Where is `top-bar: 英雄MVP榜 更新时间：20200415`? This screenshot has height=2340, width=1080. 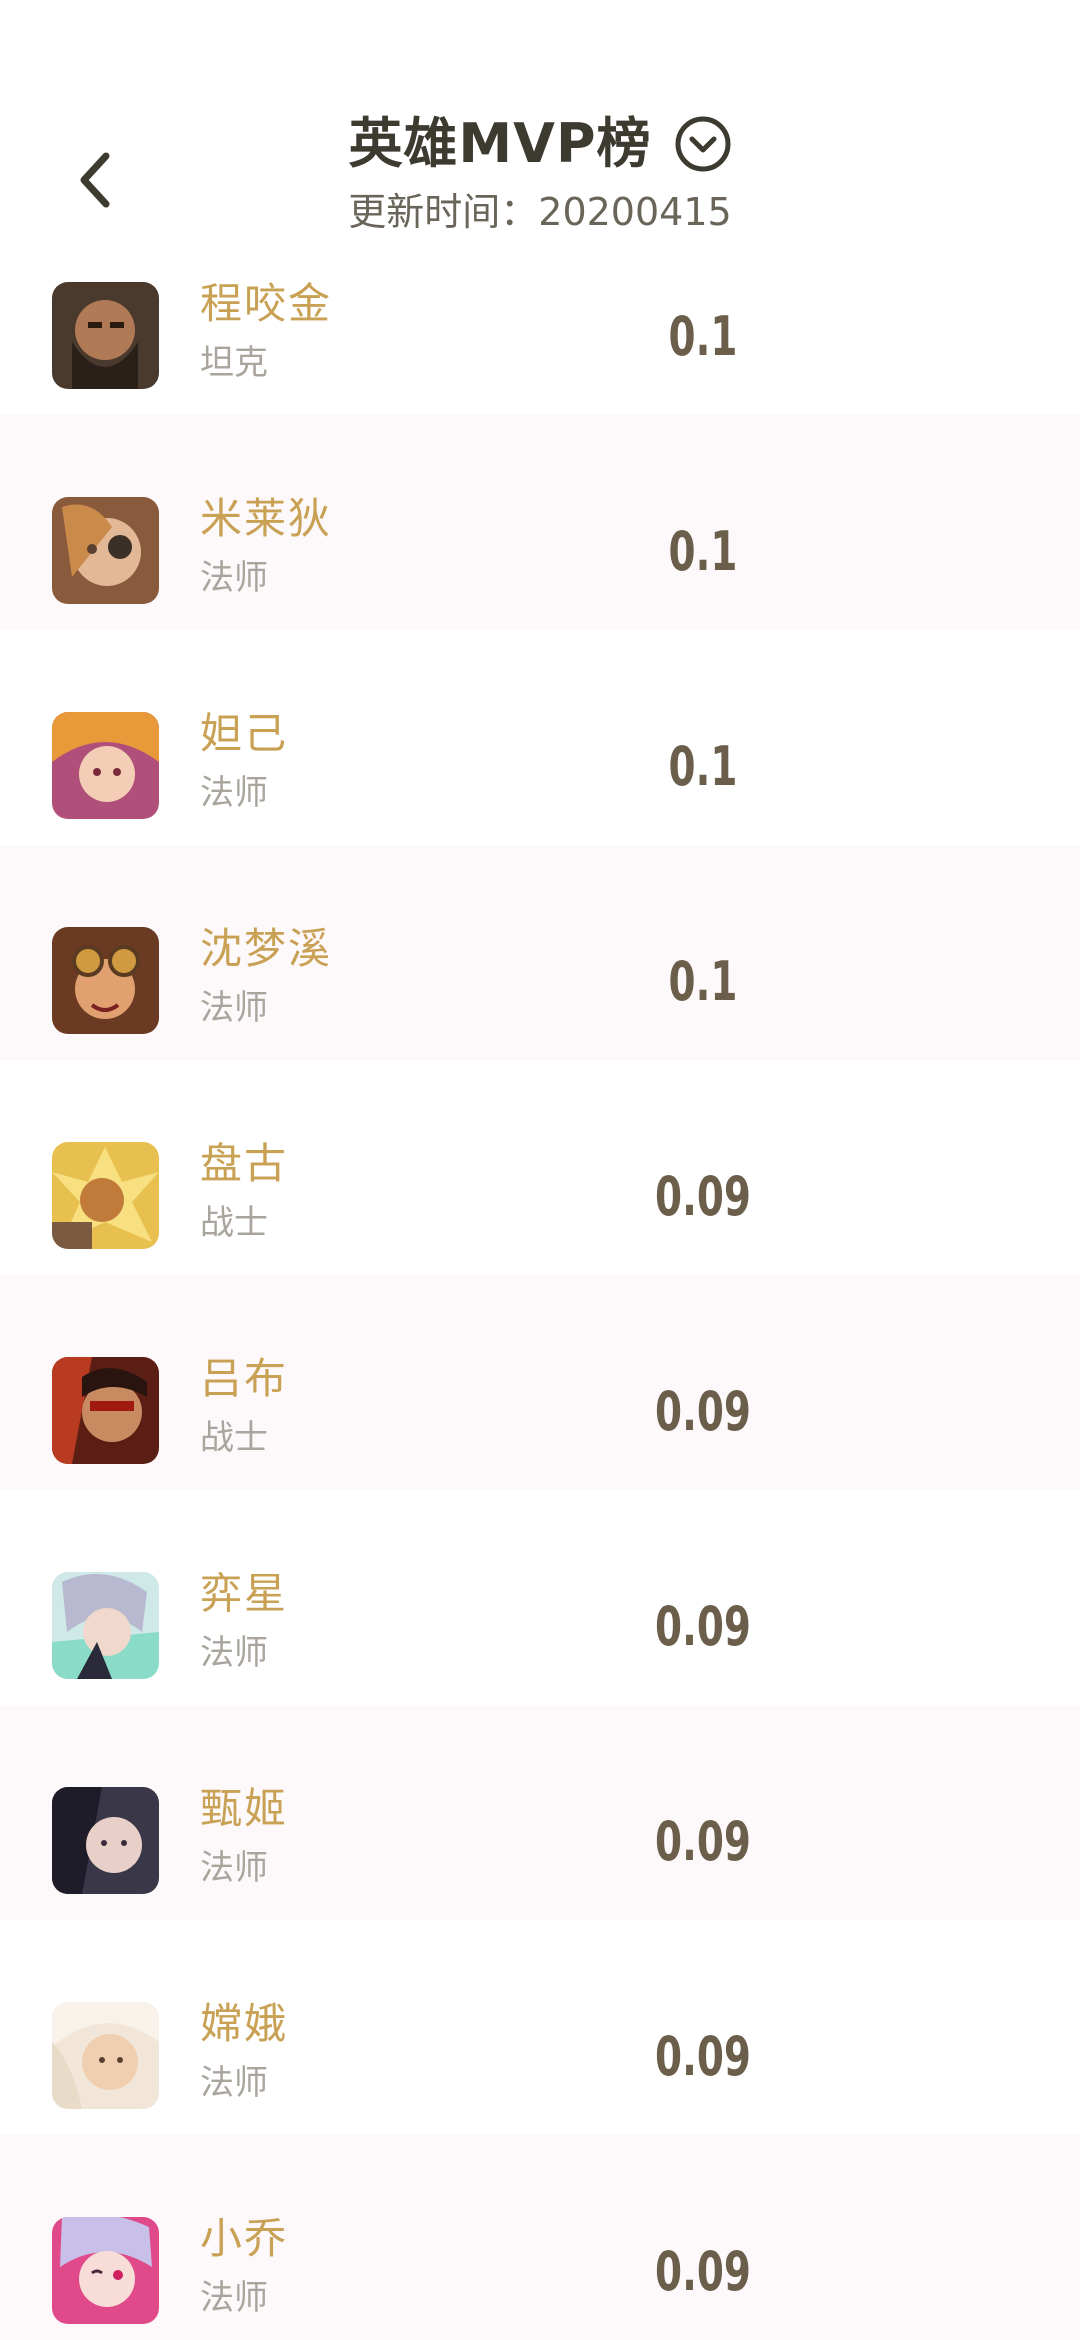 top-bar: 英雄MVP榜 更新时间：20200415 is located at coordinates (540, 131).